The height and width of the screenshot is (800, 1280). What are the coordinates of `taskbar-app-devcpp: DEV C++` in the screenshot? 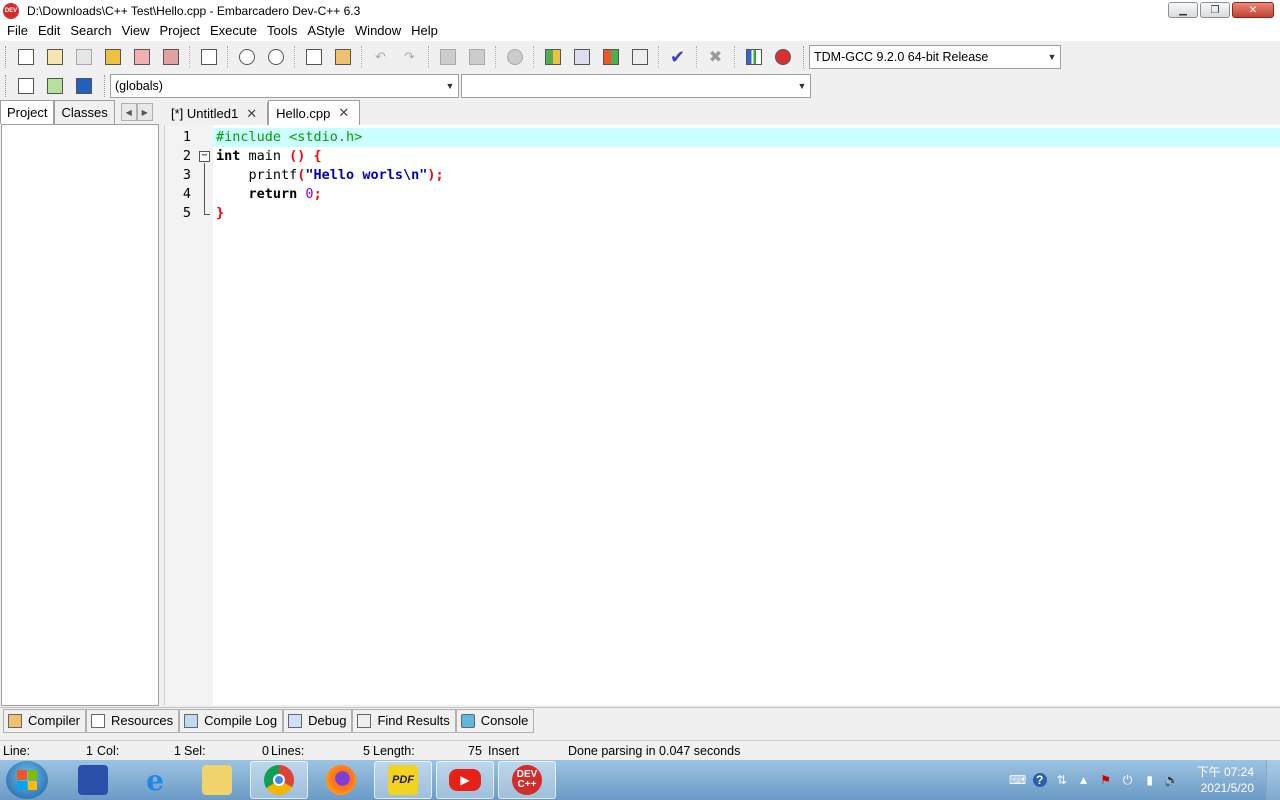 It's located at (527, 780).